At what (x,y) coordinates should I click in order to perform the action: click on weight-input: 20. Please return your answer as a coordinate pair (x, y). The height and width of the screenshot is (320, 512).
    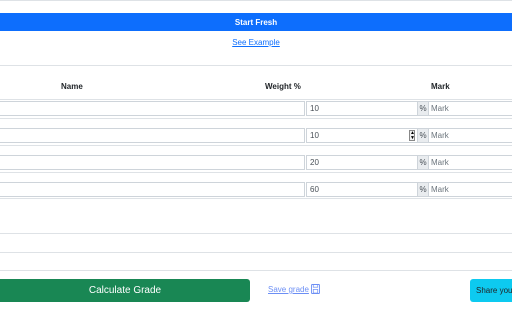
    Looking at the image, I should click on (362, 162).